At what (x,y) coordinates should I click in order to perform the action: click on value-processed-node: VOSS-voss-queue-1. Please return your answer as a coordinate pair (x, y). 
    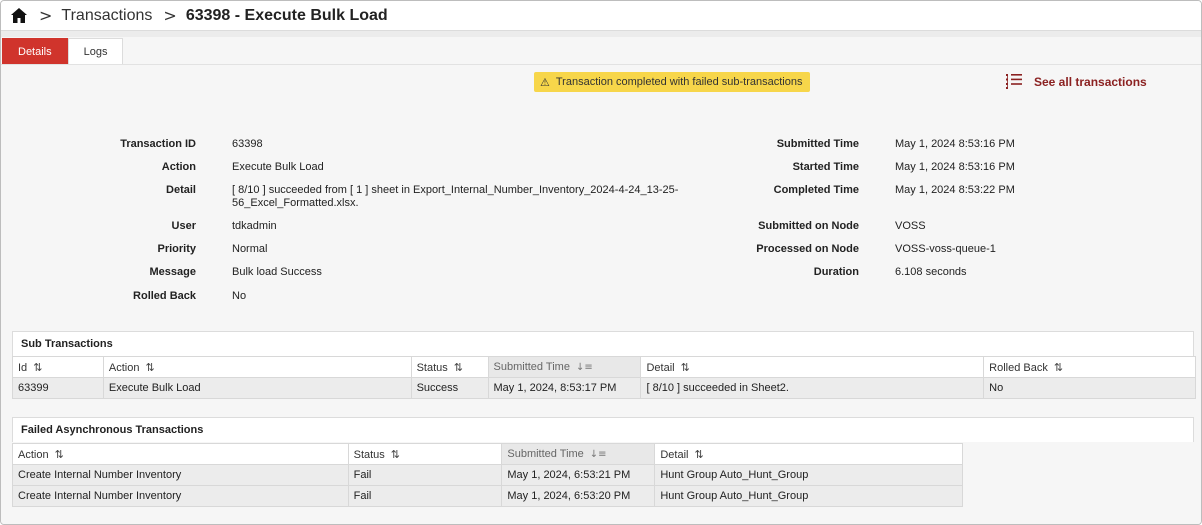
    Looking at the image, I should click on (945, 249).